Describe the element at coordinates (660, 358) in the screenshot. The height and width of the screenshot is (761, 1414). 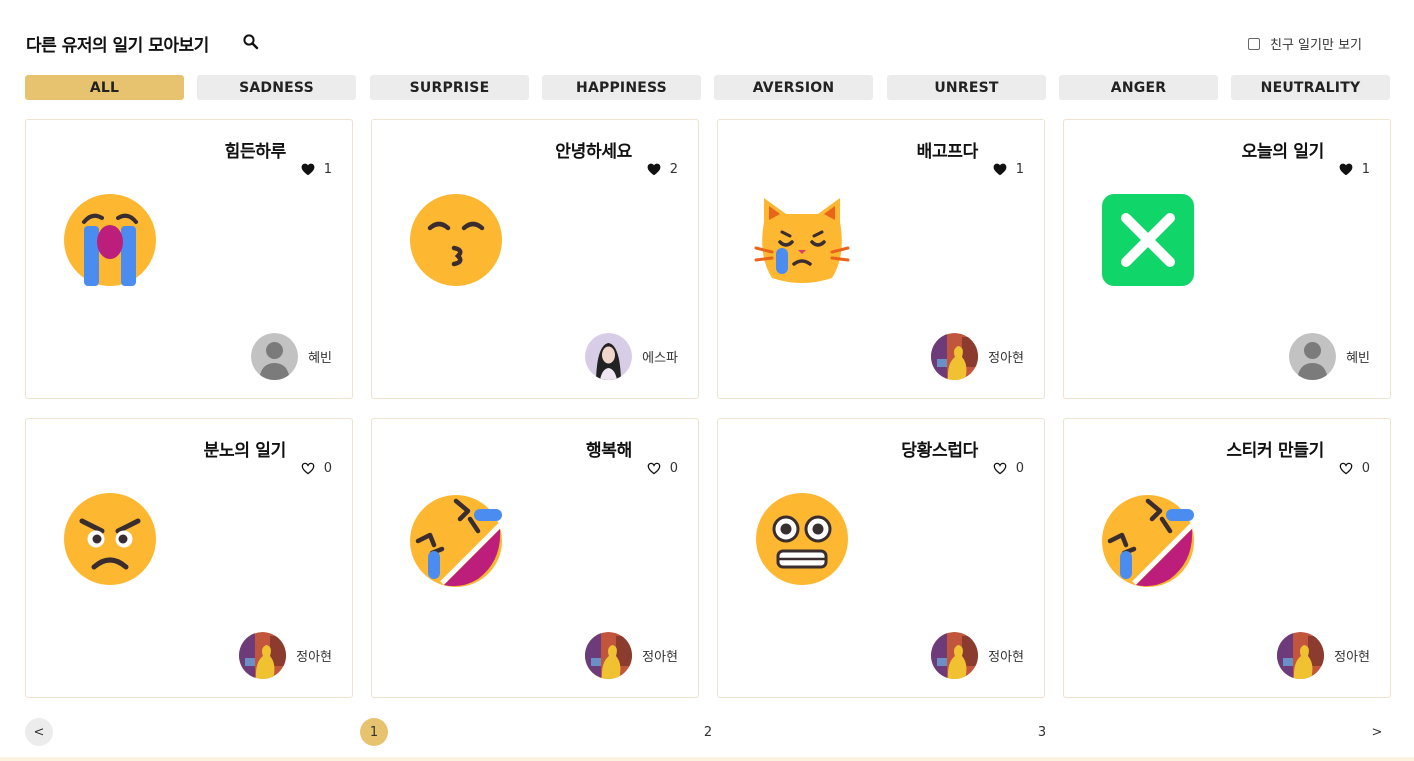
I see `author-name: 에스파` at that location.